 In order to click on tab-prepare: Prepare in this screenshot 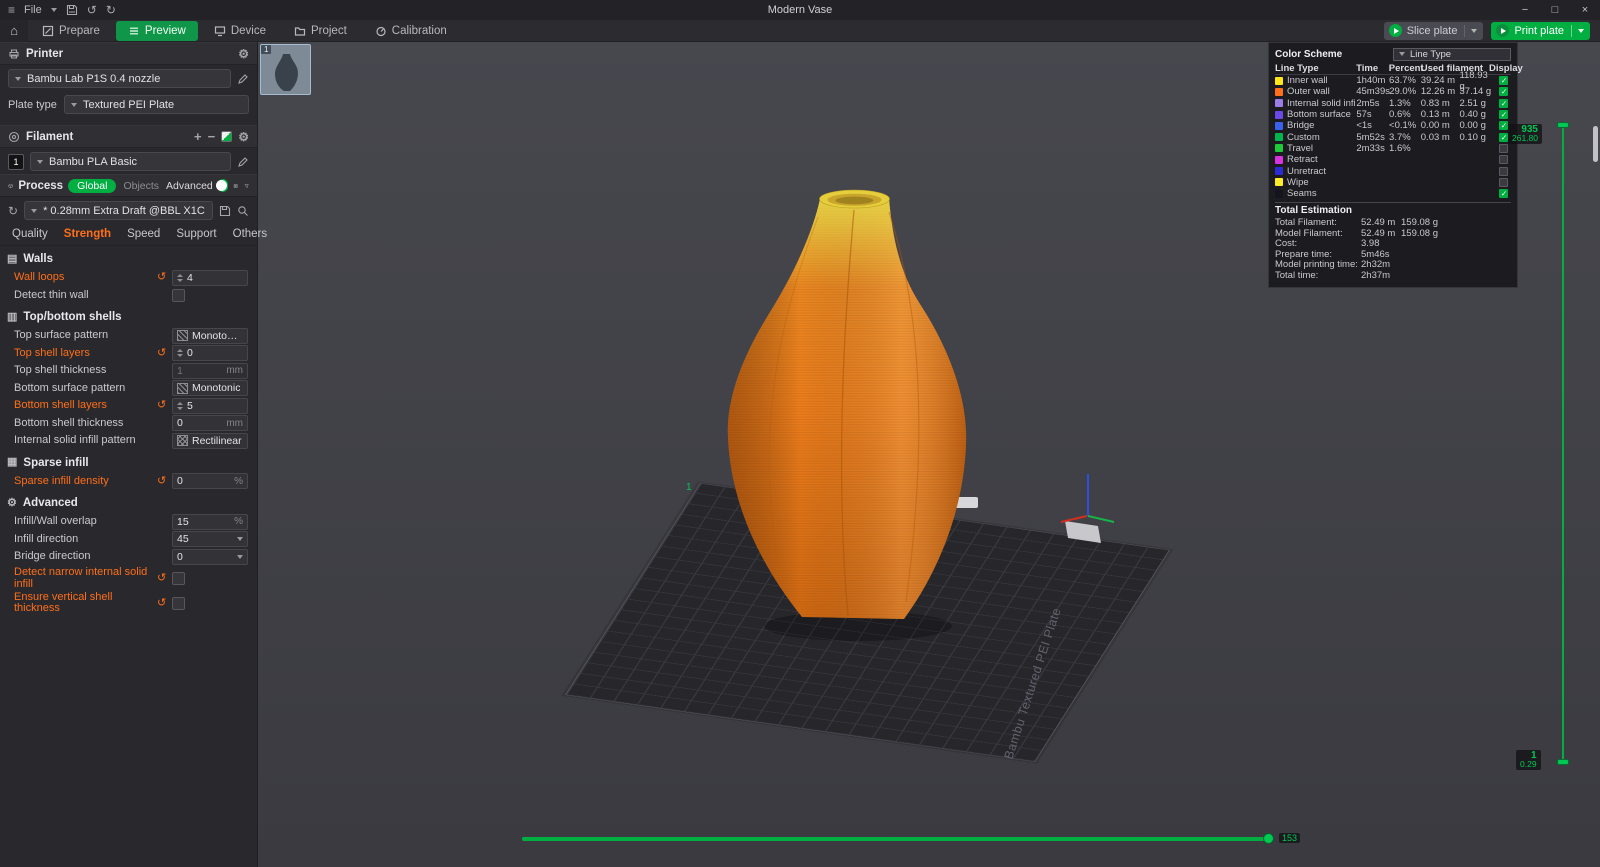, I will do `click(71, 31)`.